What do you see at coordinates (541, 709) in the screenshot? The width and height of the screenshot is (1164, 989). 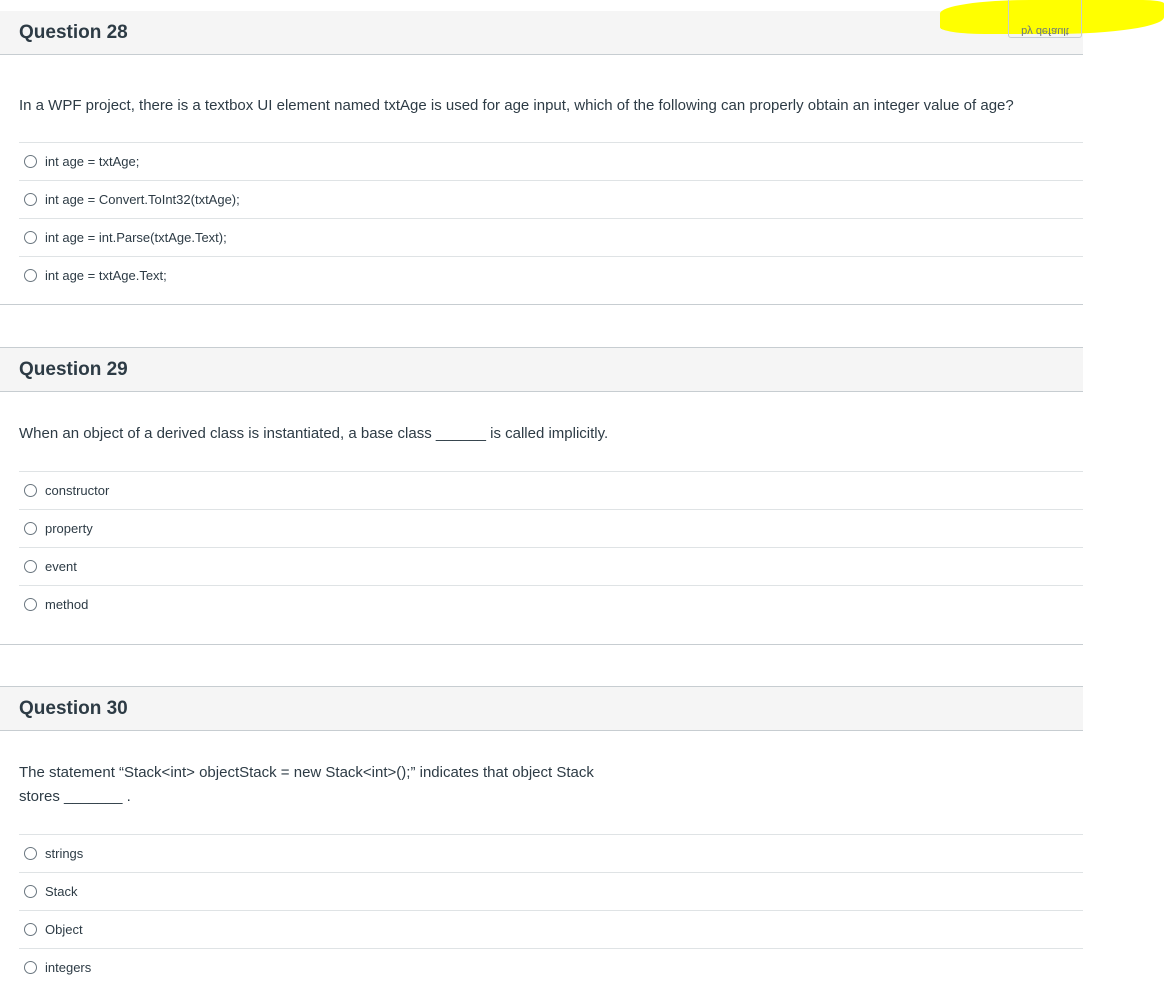 I see `question-header: Question 30` at bounding box center [541, 709].